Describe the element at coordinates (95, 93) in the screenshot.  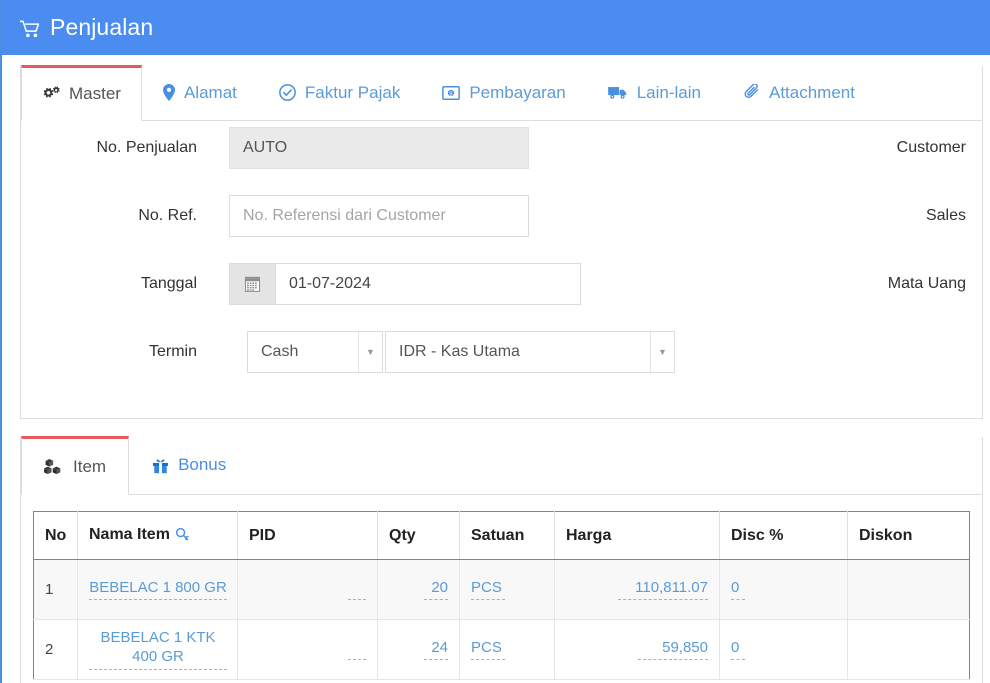
I see `tab-label-master: Master` at that location.